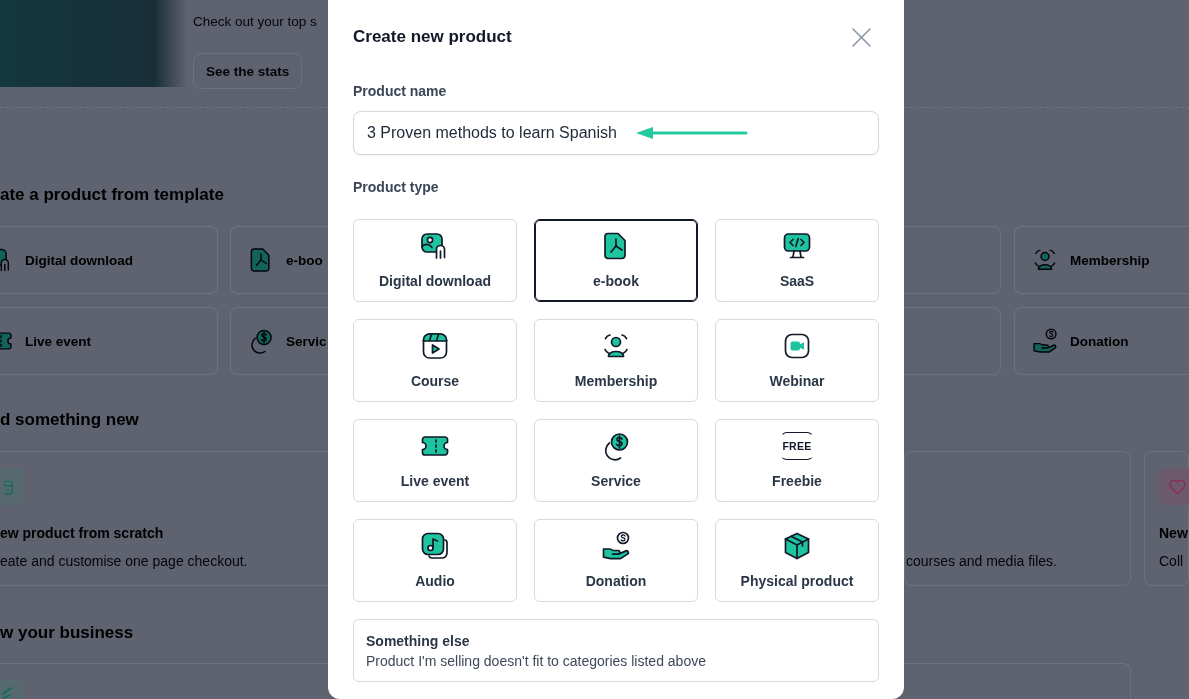 This screenshot has height=699, width=1189. I want to click on something-else-option: Something else Product I'm selling doesn't fit to categories listed above, so click(616, 650).